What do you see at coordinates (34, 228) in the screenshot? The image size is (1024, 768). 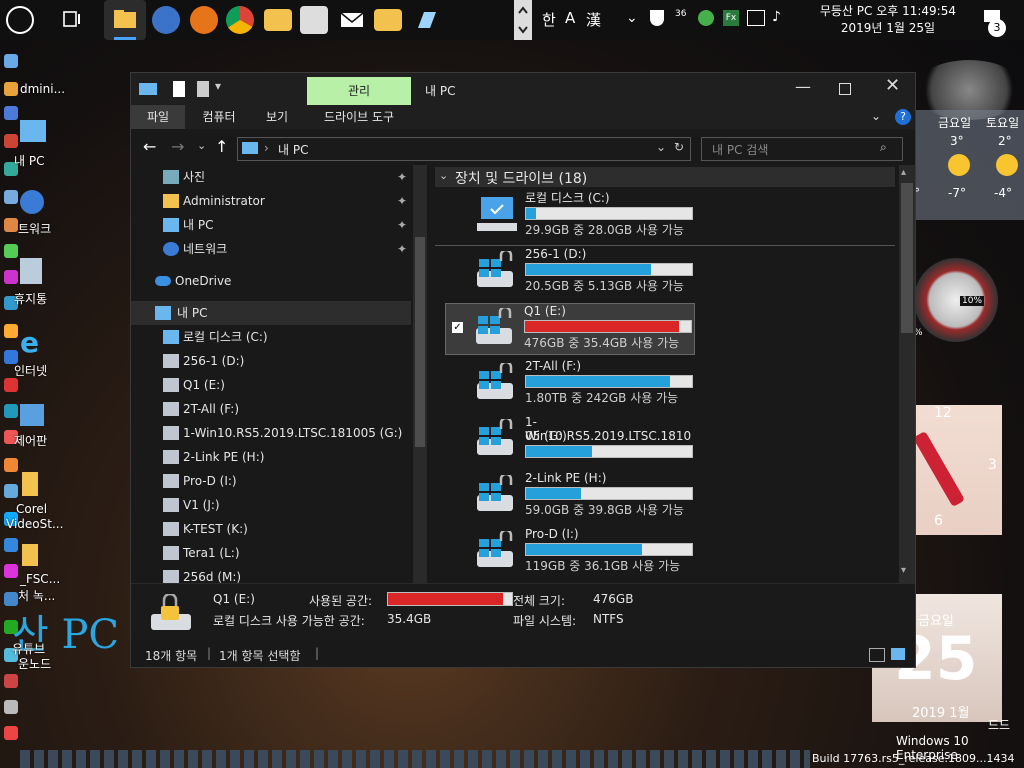 I see `desktop-label-network: 트워크` at bounding box center [34, 228].